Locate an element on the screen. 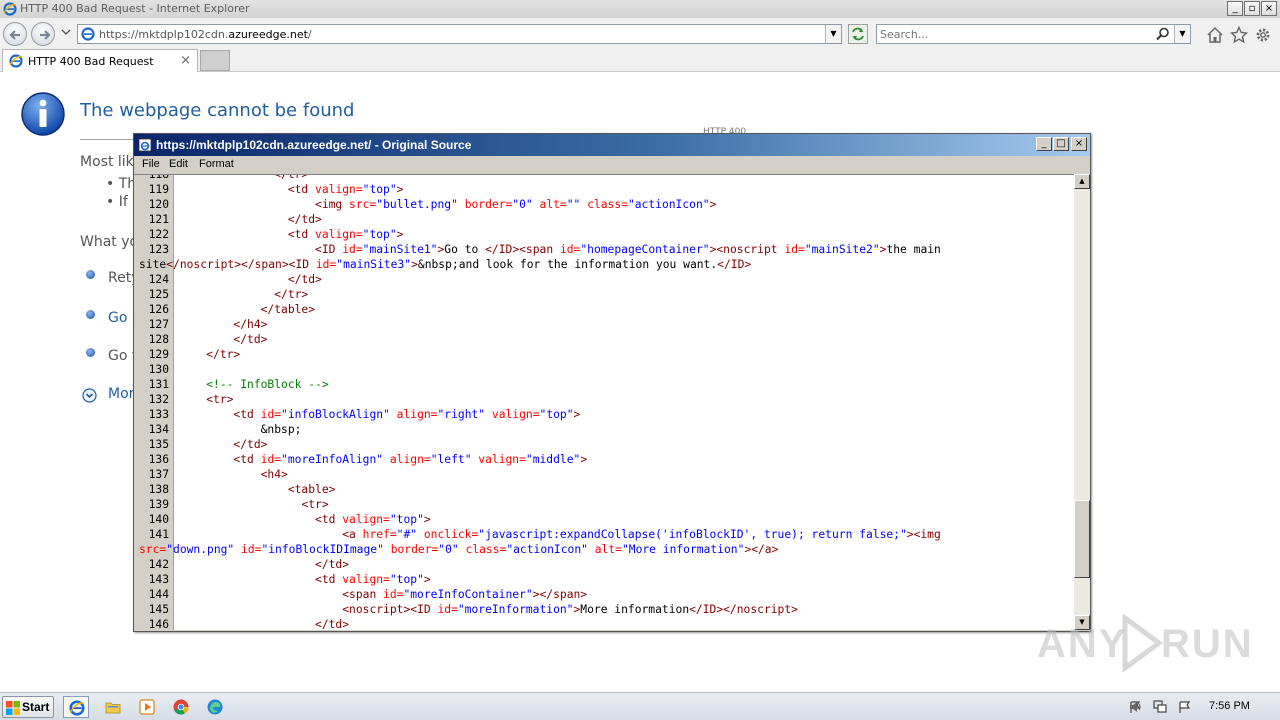 This screenshot has height=720, width=1280. refresh-button is located at coordinates (858, 34).